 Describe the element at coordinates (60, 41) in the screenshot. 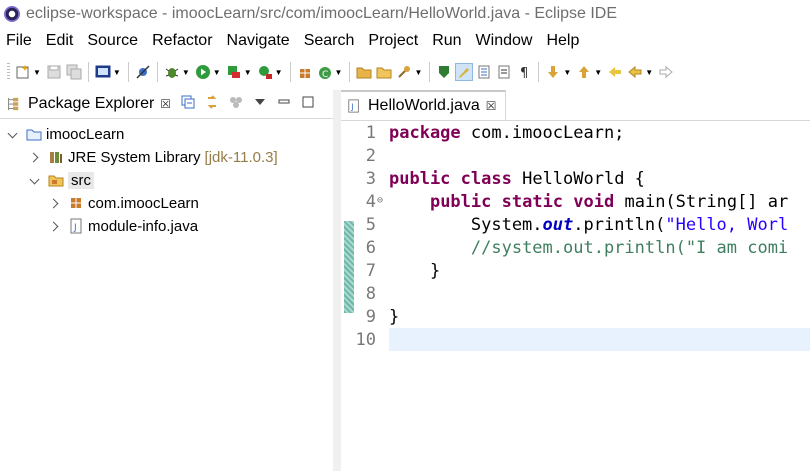

I see `menu-edit: Edit` at that location.